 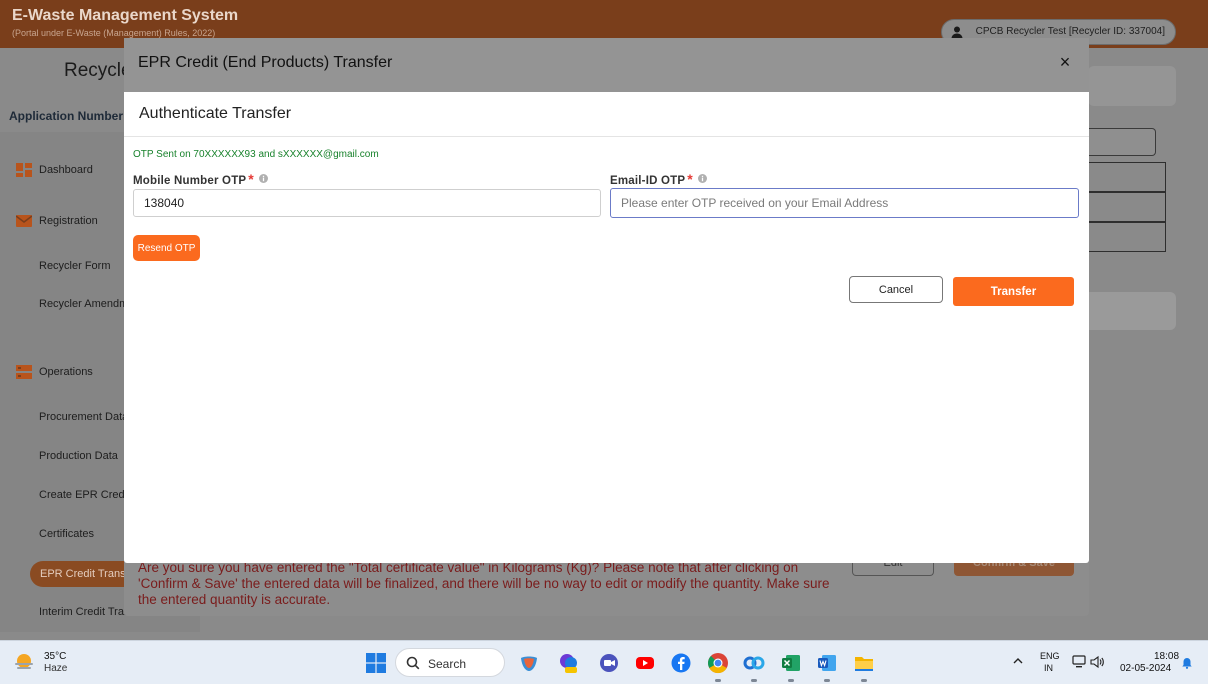 What do you see at coordinates (66, 170) in the screenshot?
I see `sidebar-item-label: Dashboard` at bounding box center [66, 170].